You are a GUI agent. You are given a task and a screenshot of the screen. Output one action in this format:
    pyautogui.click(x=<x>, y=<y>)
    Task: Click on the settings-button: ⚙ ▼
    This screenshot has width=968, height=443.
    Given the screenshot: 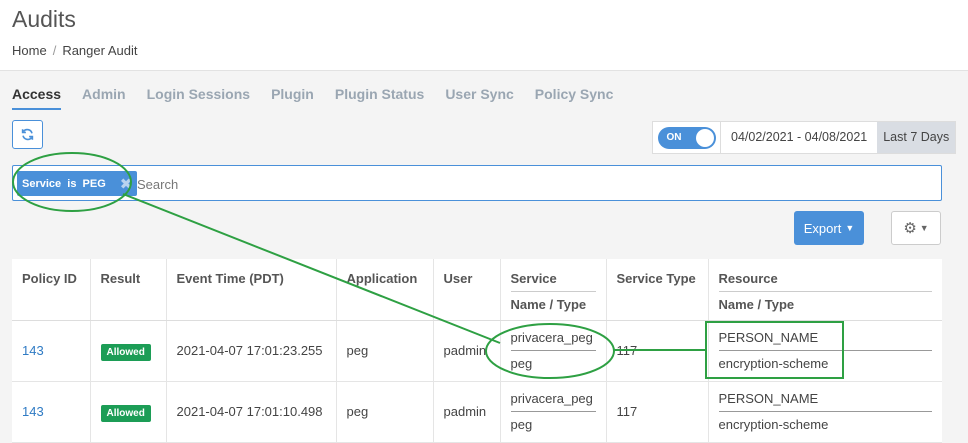 What is the action you would take?
    pyautogui.click(x=916, y=228)
    